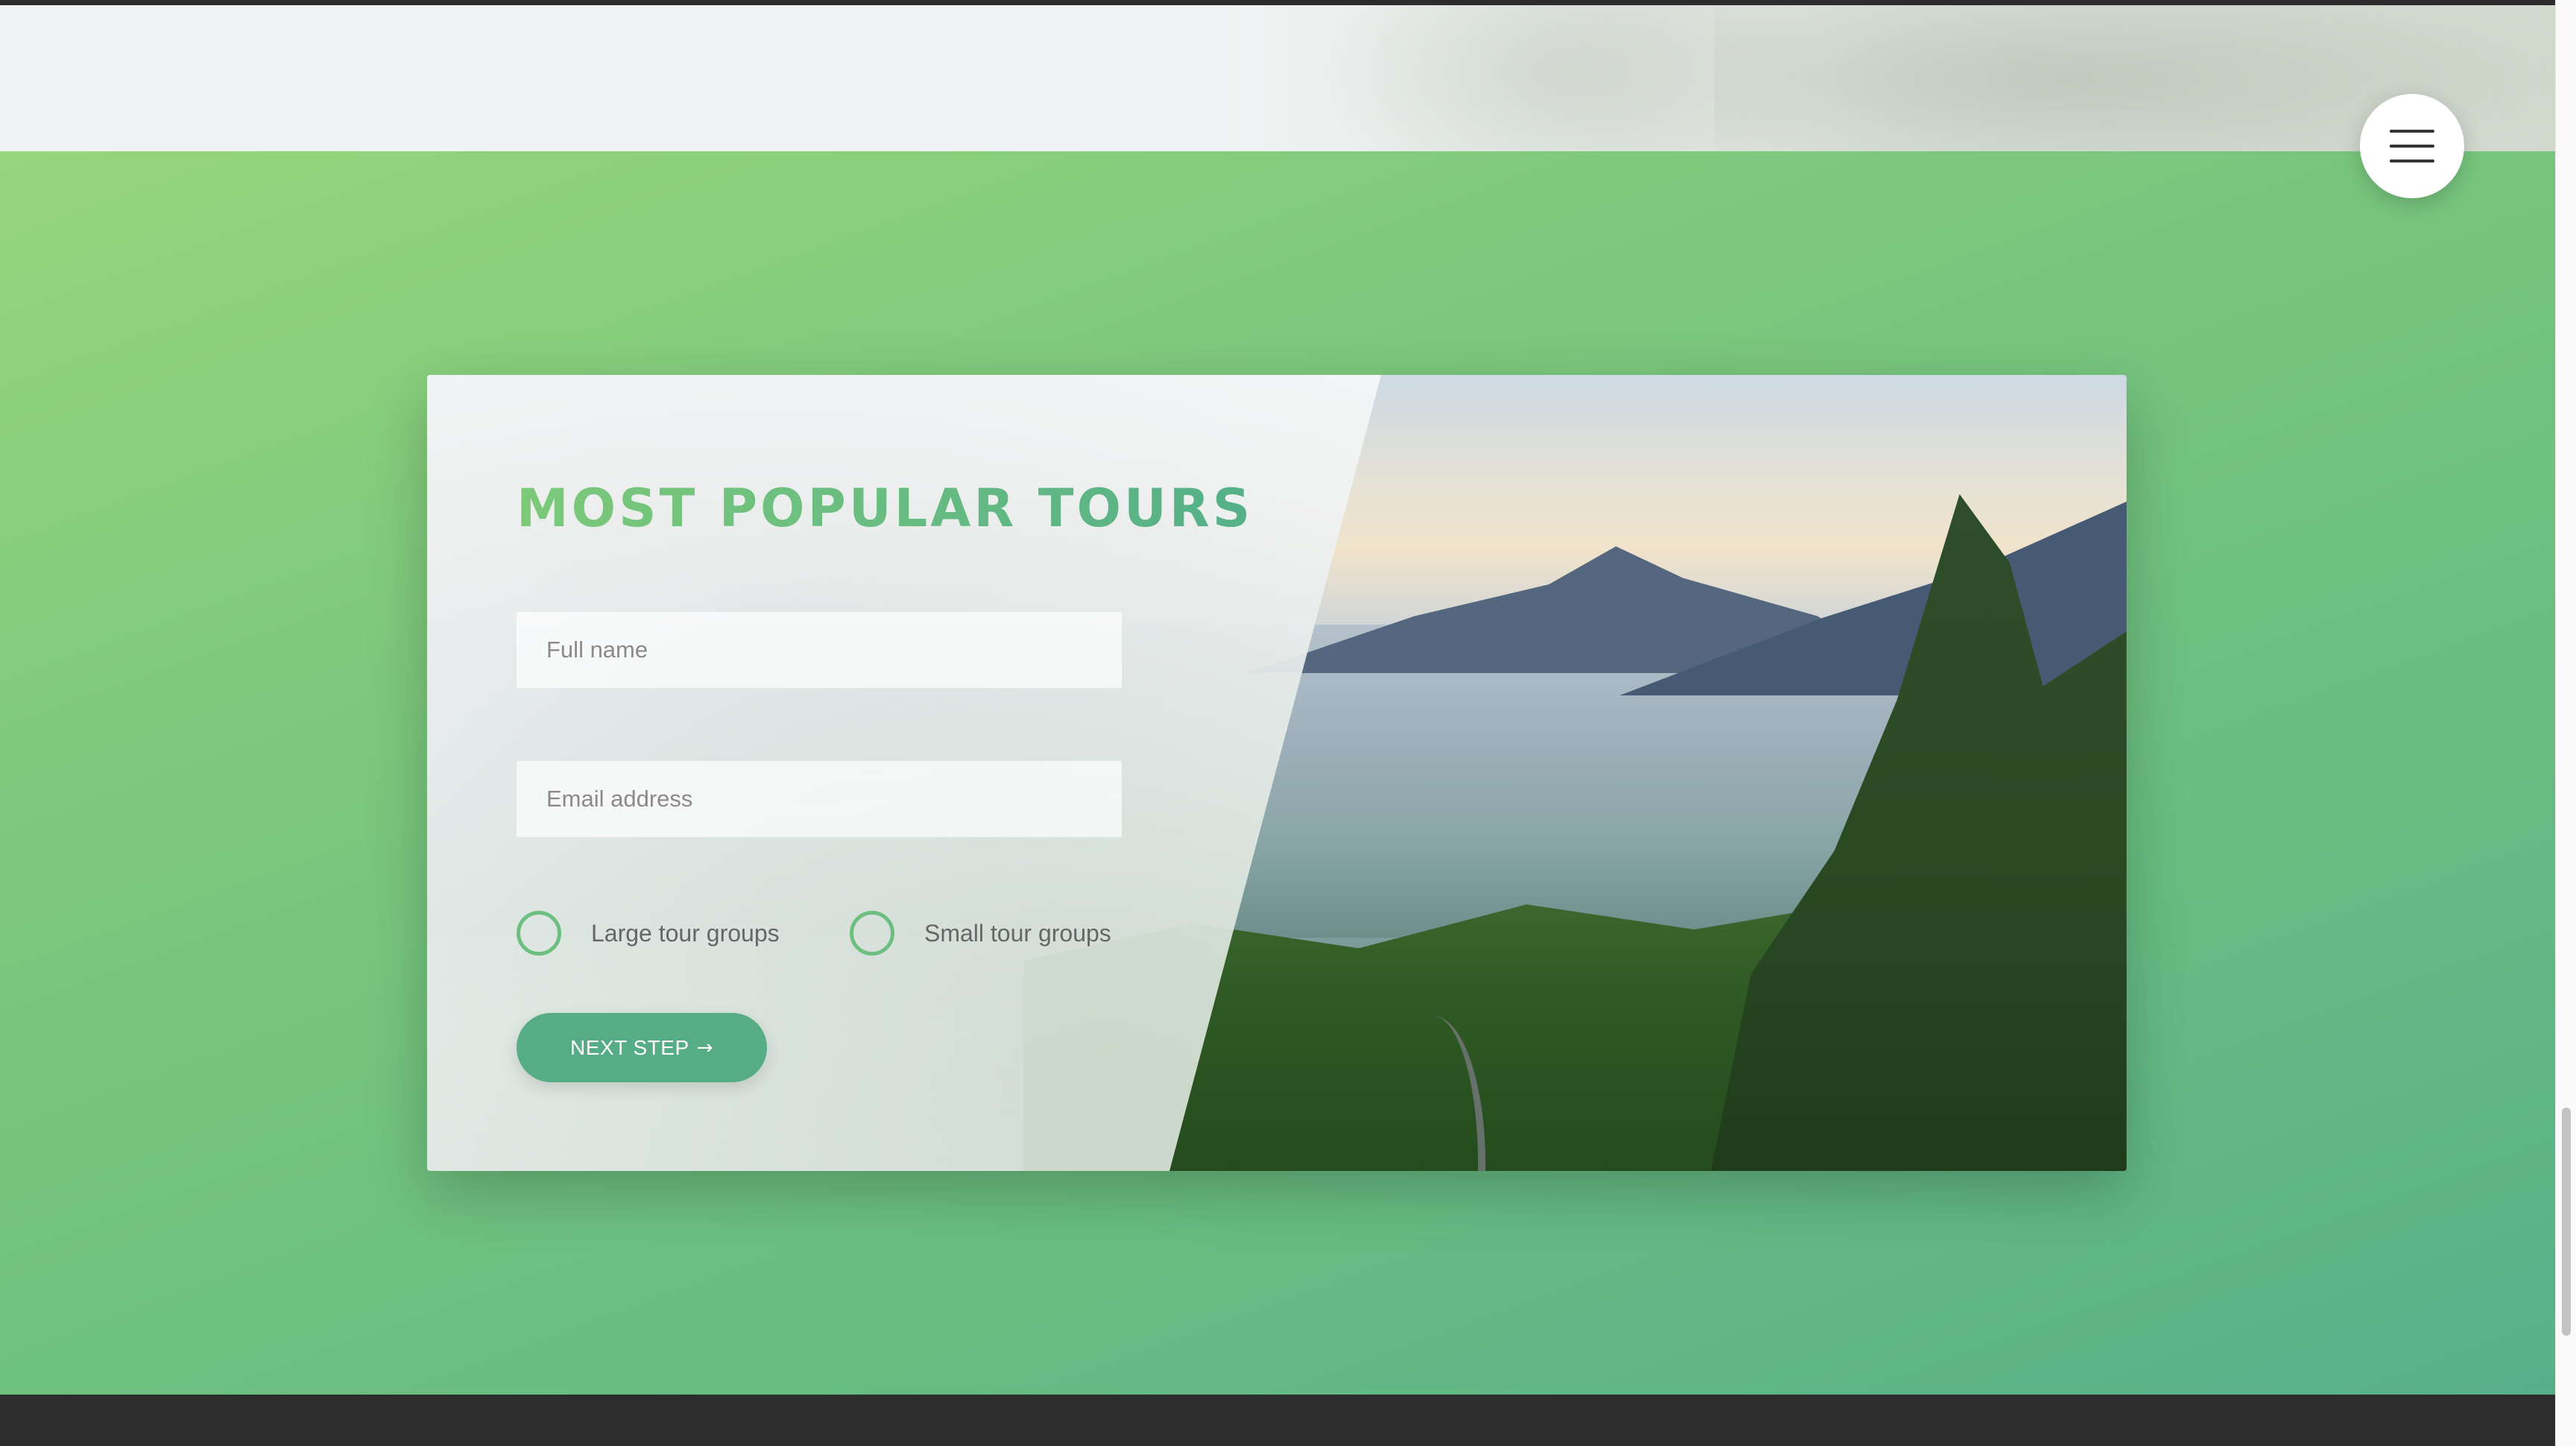 The width and height of the screenshot is (2576, 1446). What do you see at coordinates (819, 799) in the screenshot?
I see `email-input` at bounding box center [819, 799].